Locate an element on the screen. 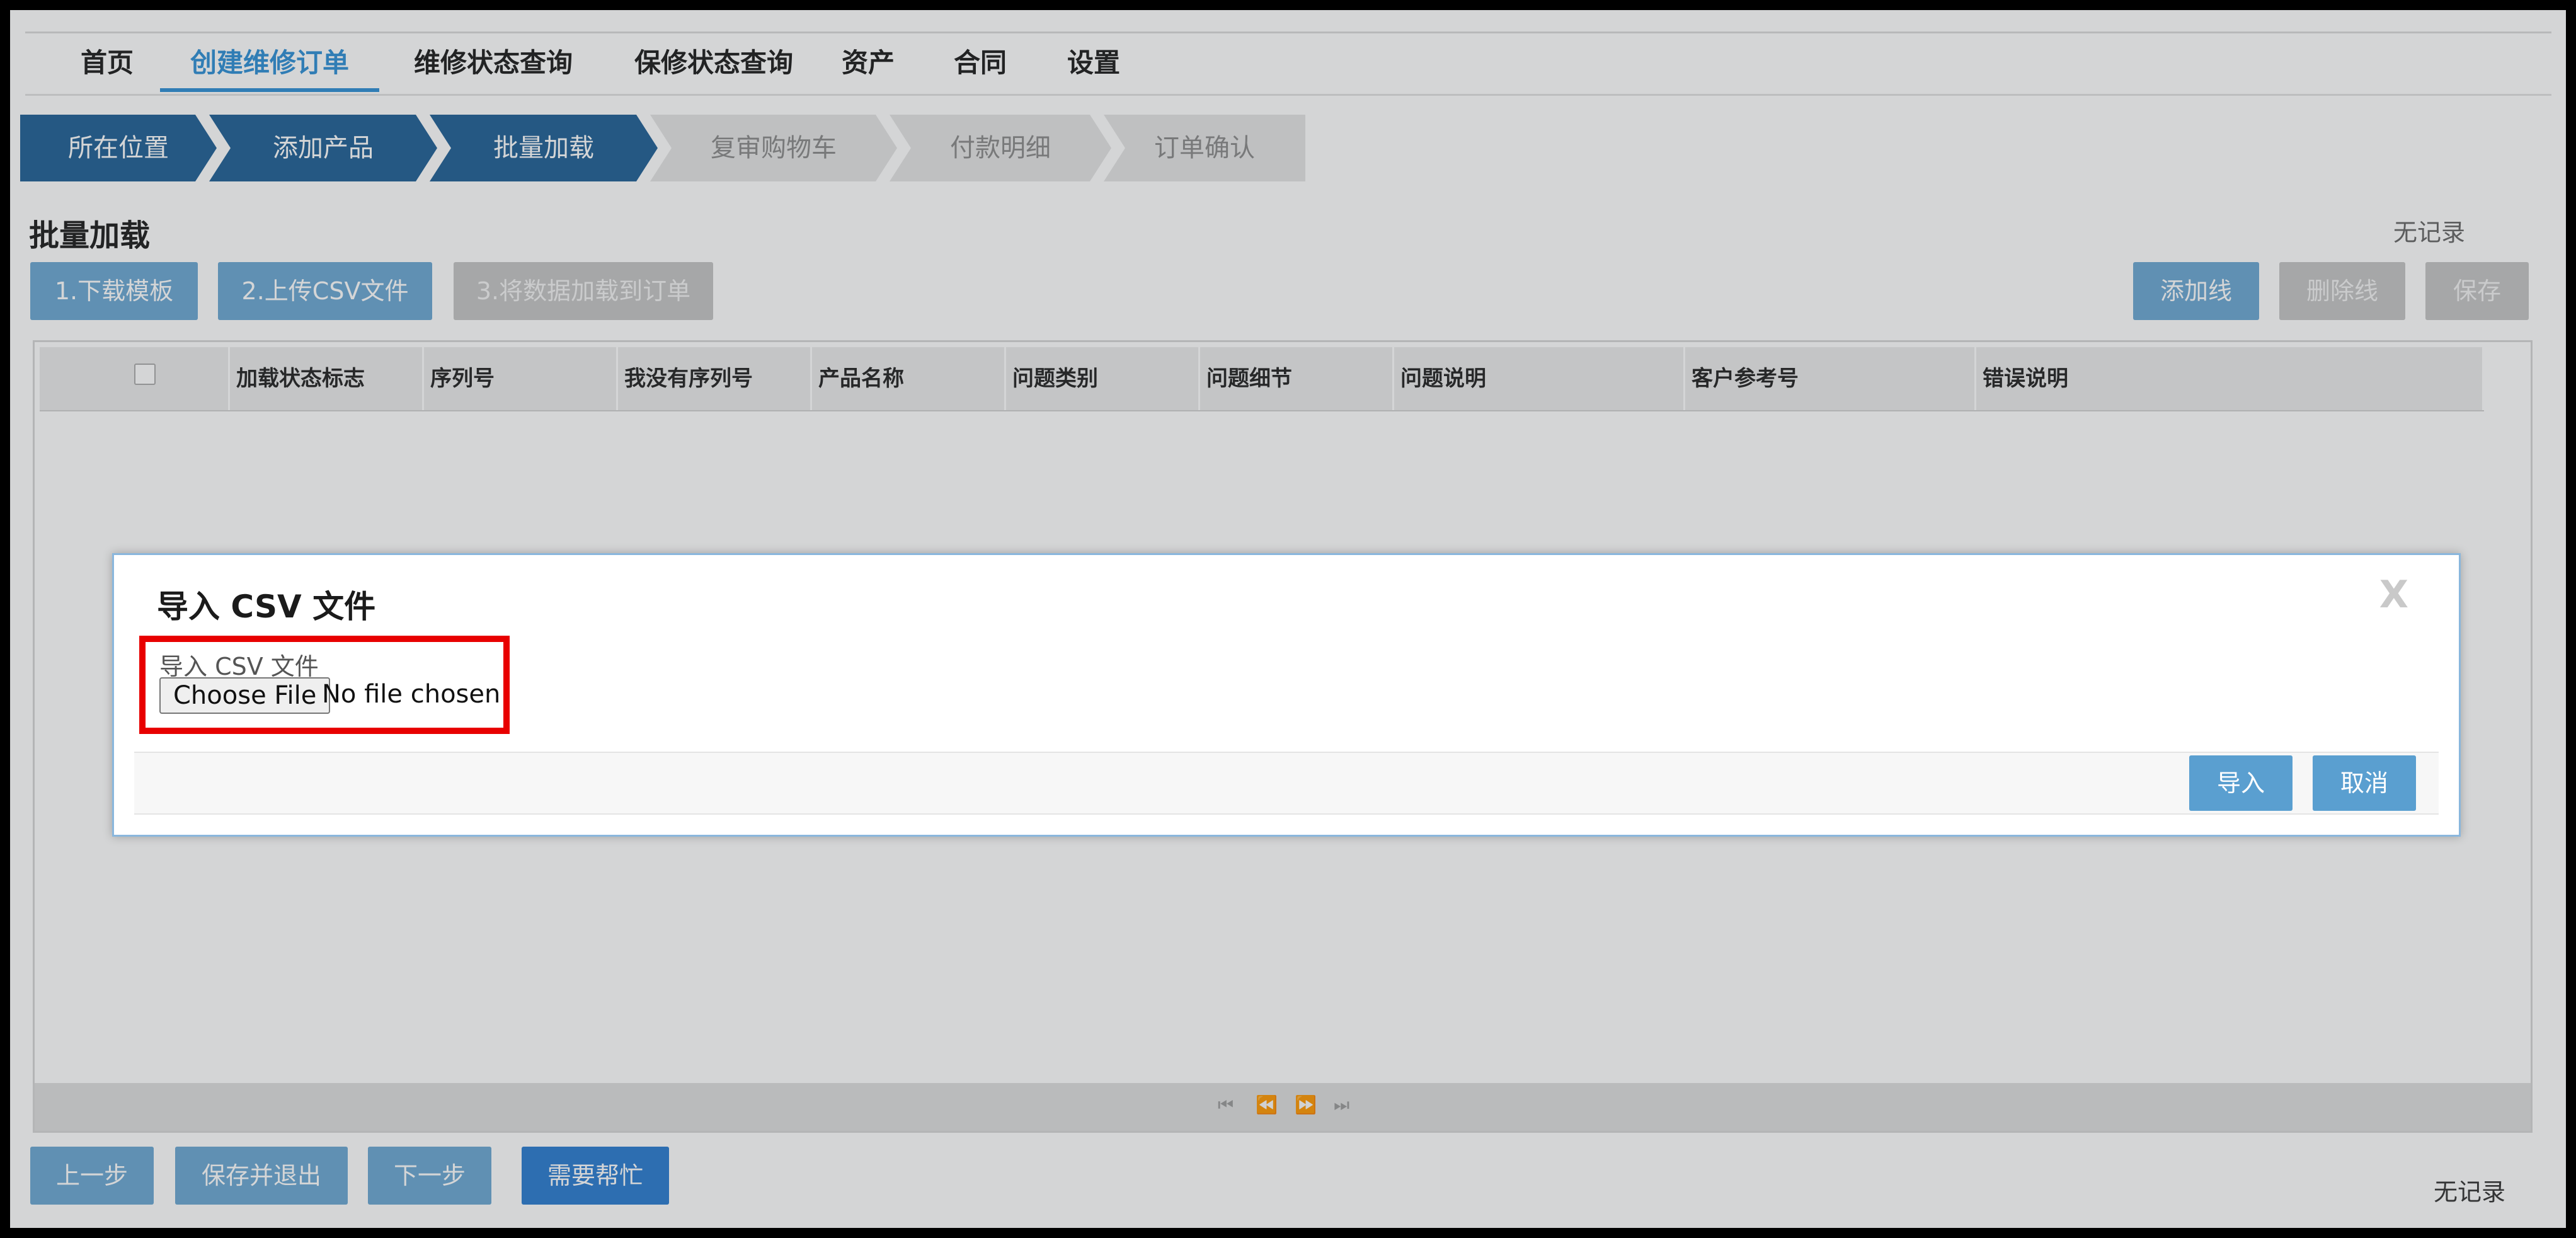 The height and width of the screenshot is (1238, 2576). cancel-button: 取消 is located at coordinates (2364, 783).